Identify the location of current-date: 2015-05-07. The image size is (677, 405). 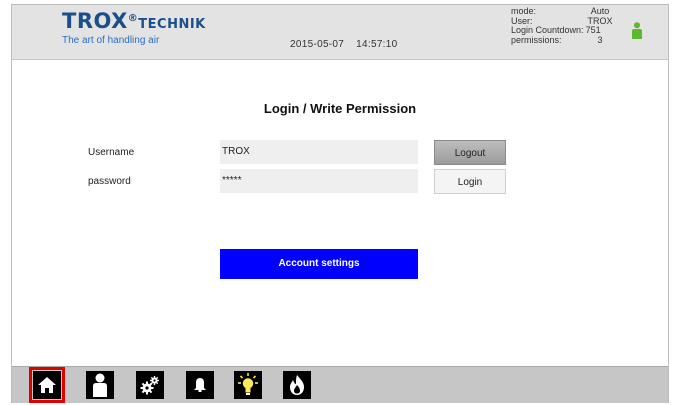
(317, 44).